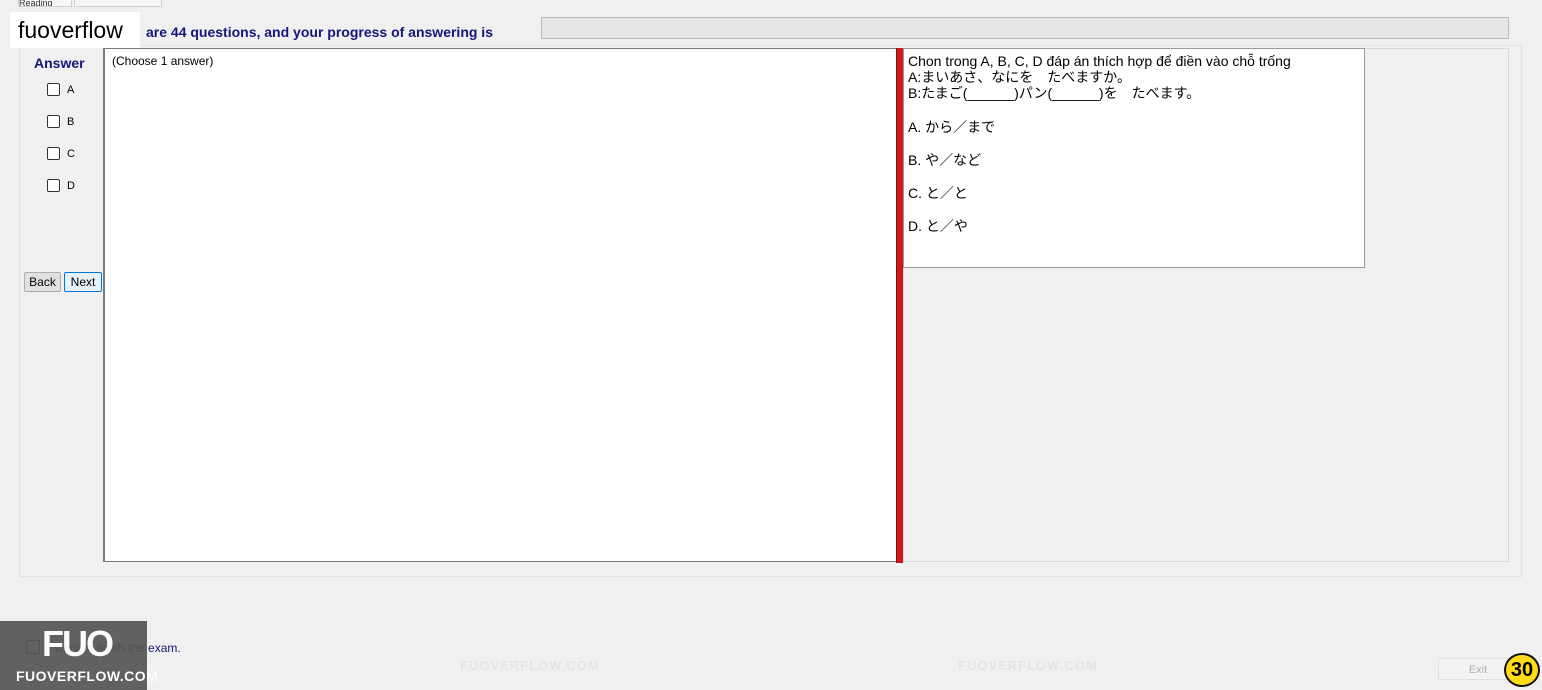 This screenshot has width=1542, height=690. I want to click on tab-reading: Reading, so click(45, 3).